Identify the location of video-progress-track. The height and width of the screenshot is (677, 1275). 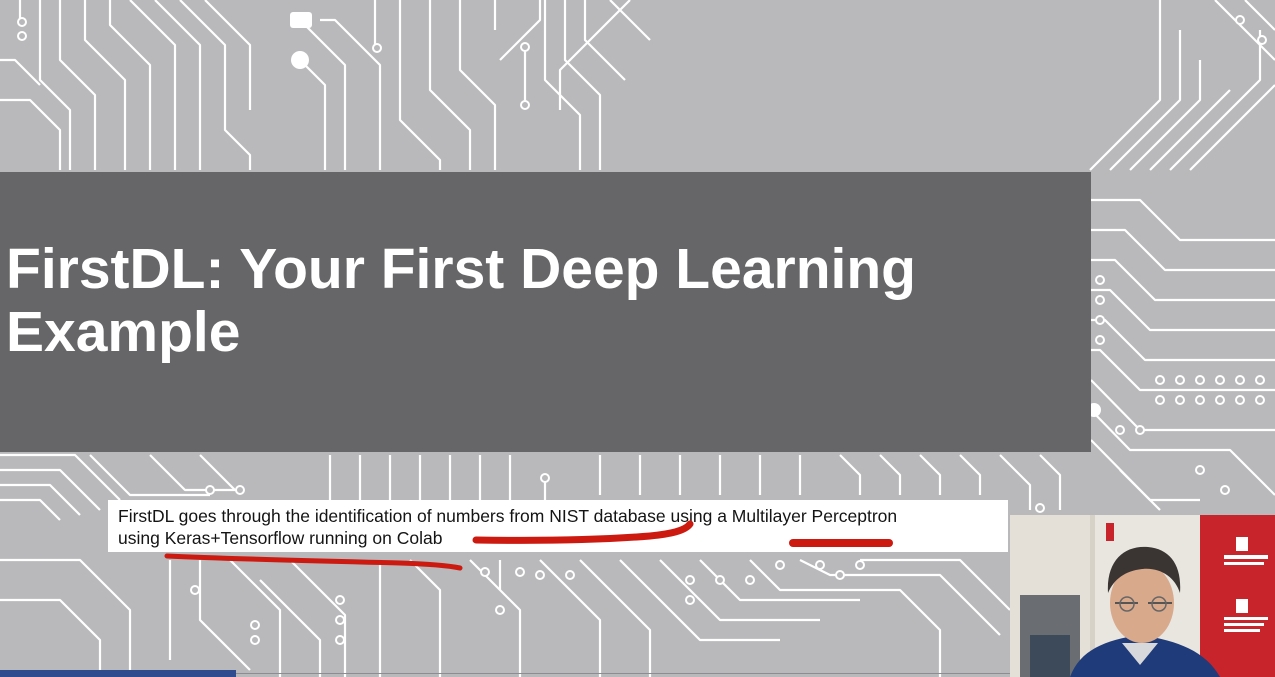
(623, 673).